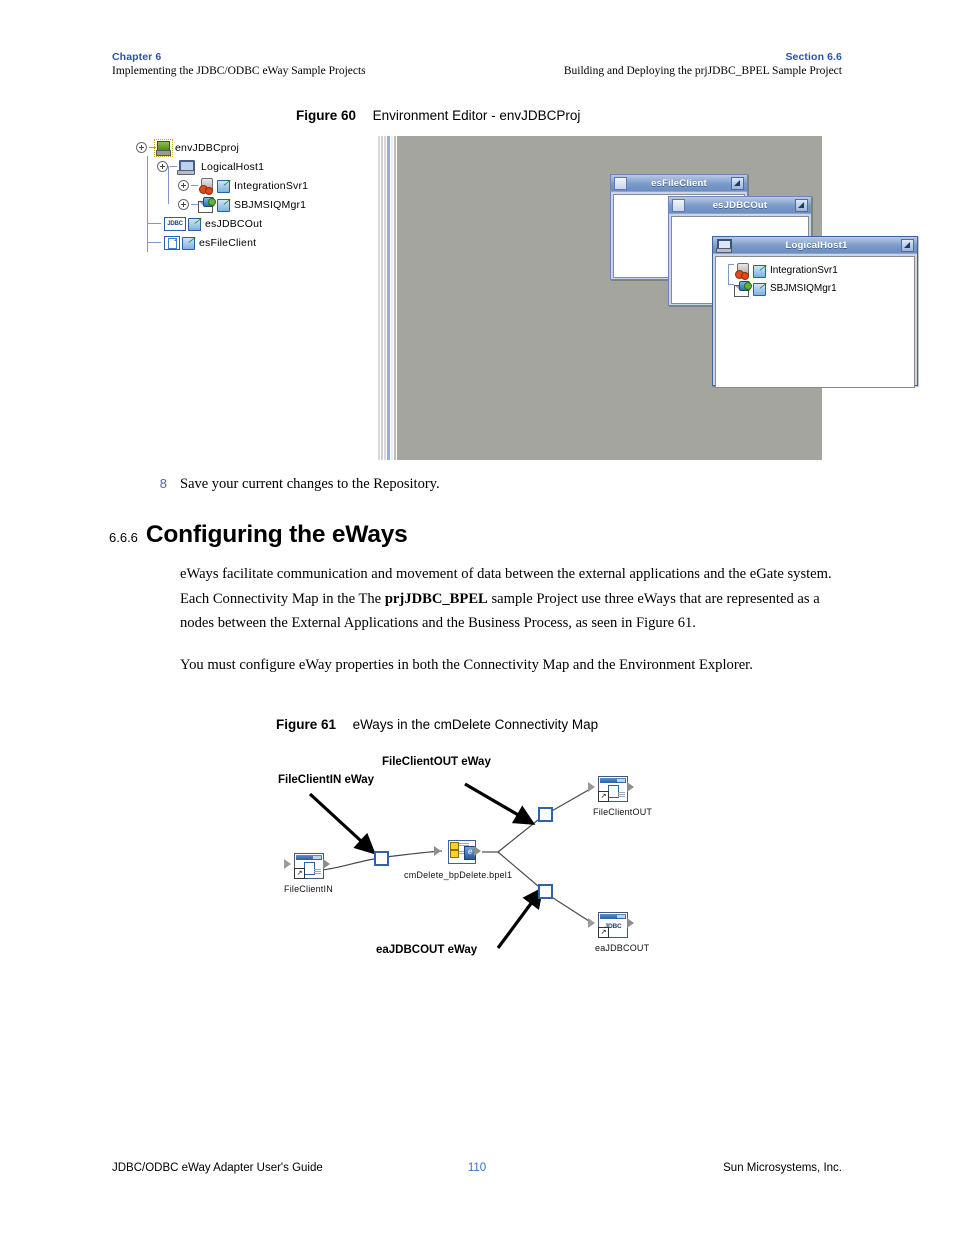  I want to click on window-title: esJDBCOut, so click(740, 205).